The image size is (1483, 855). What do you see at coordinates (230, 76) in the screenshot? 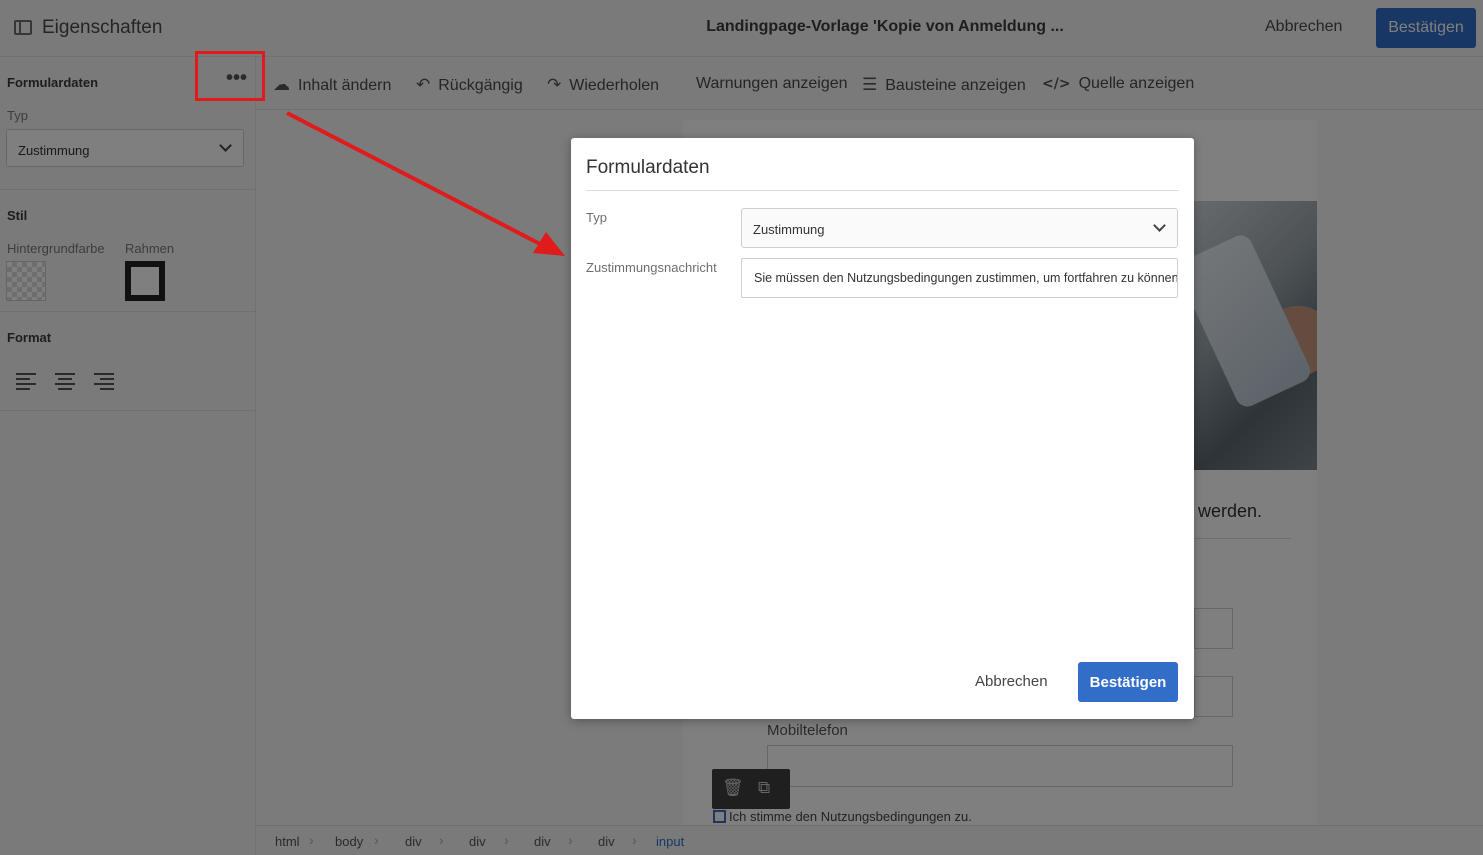
I see `annotation-highlight-box` at bounding box center [230, 76].